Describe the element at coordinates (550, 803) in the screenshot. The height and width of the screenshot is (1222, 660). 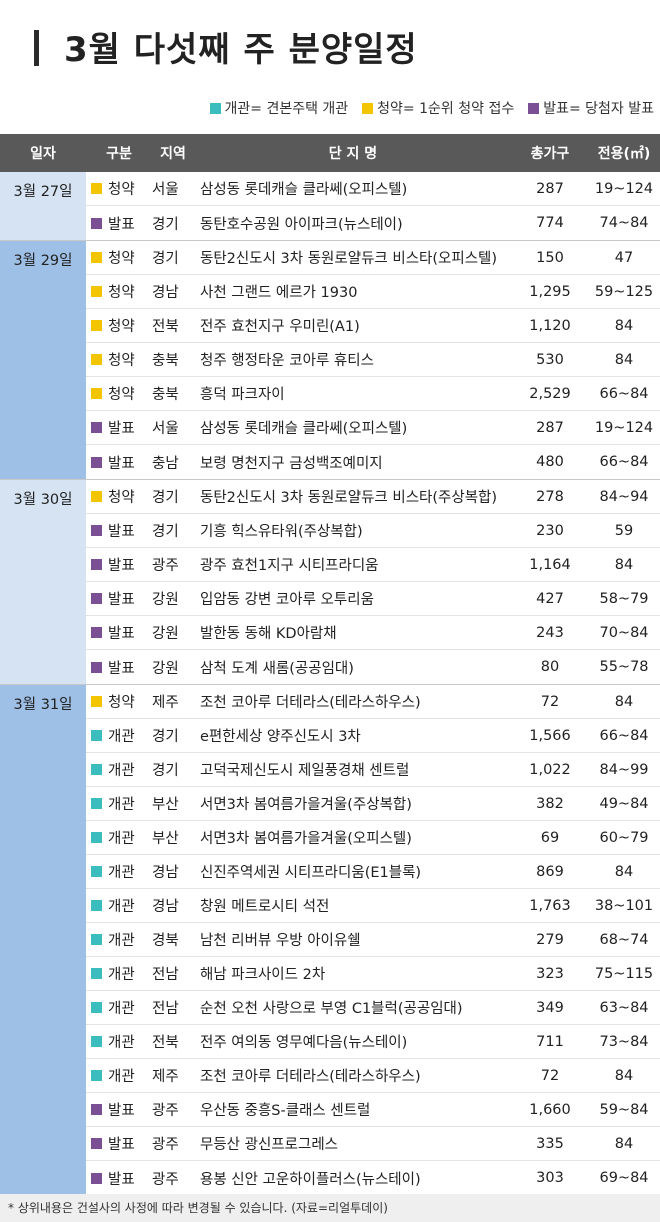
I see `row-households: 382` at that location.